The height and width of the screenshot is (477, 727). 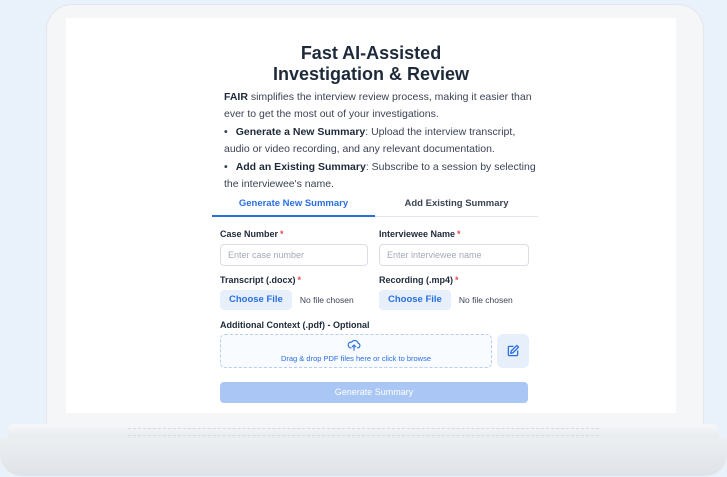 I want to click on tab-generate-new-summary: Generate New Summary, so click(x=293, y=207).